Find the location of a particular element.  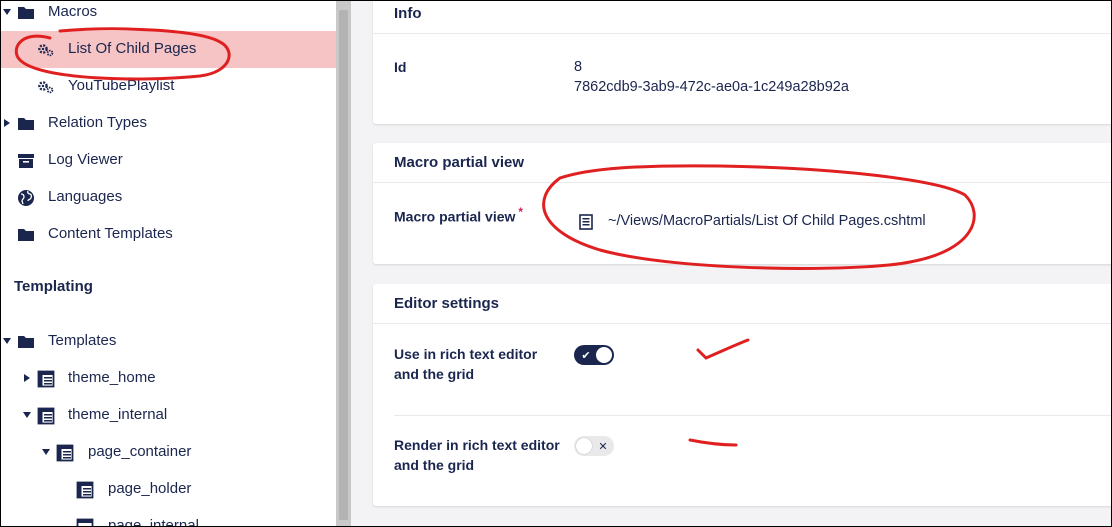

tree-item-label: Log Viewer is located at coordinates (85, 159).